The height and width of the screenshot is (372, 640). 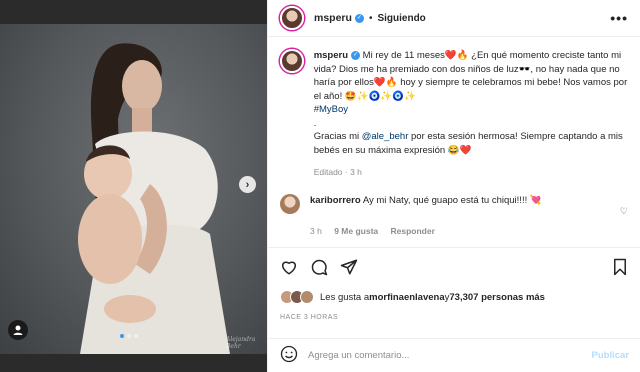 I want to click on comment-meta: 3 h 9 Me gusta Responder, so click(x=469, y=231).